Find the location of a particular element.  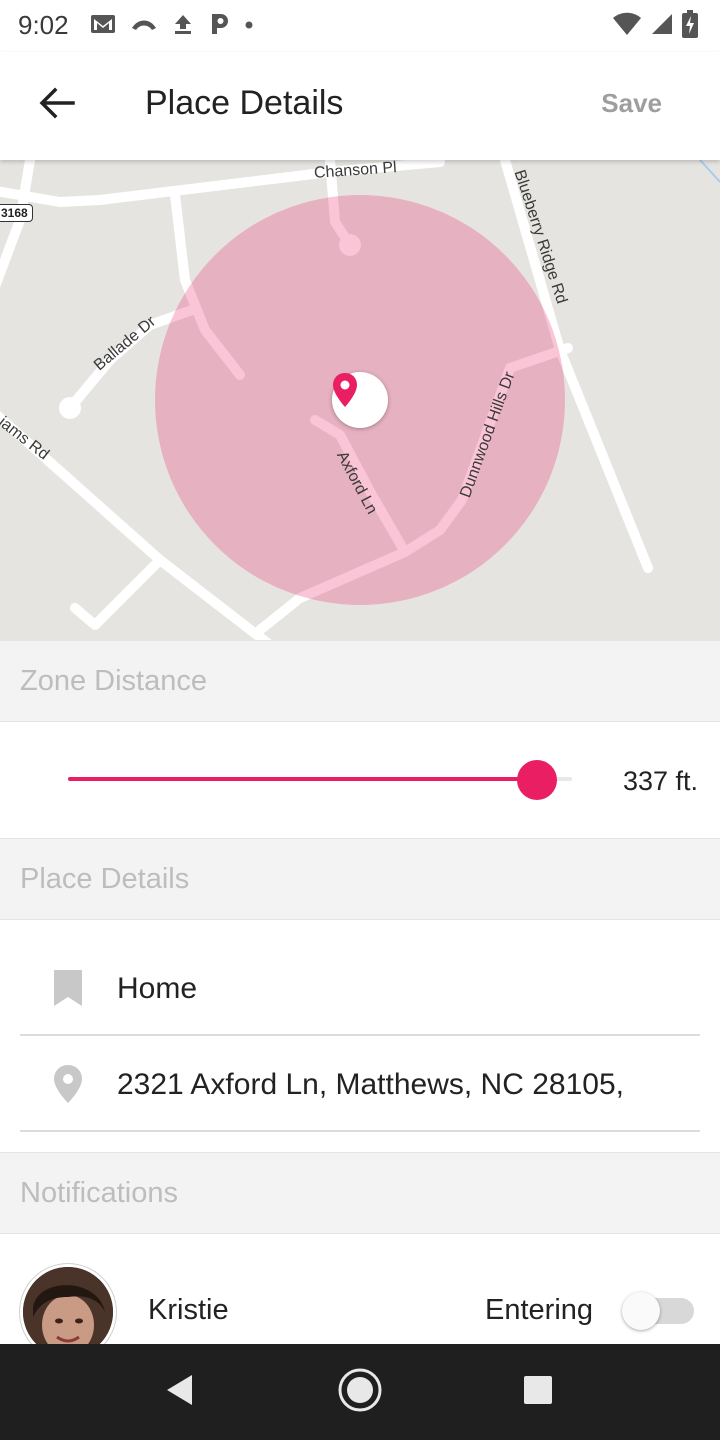

page-title: Place Details is located at coordinates (244, 103).